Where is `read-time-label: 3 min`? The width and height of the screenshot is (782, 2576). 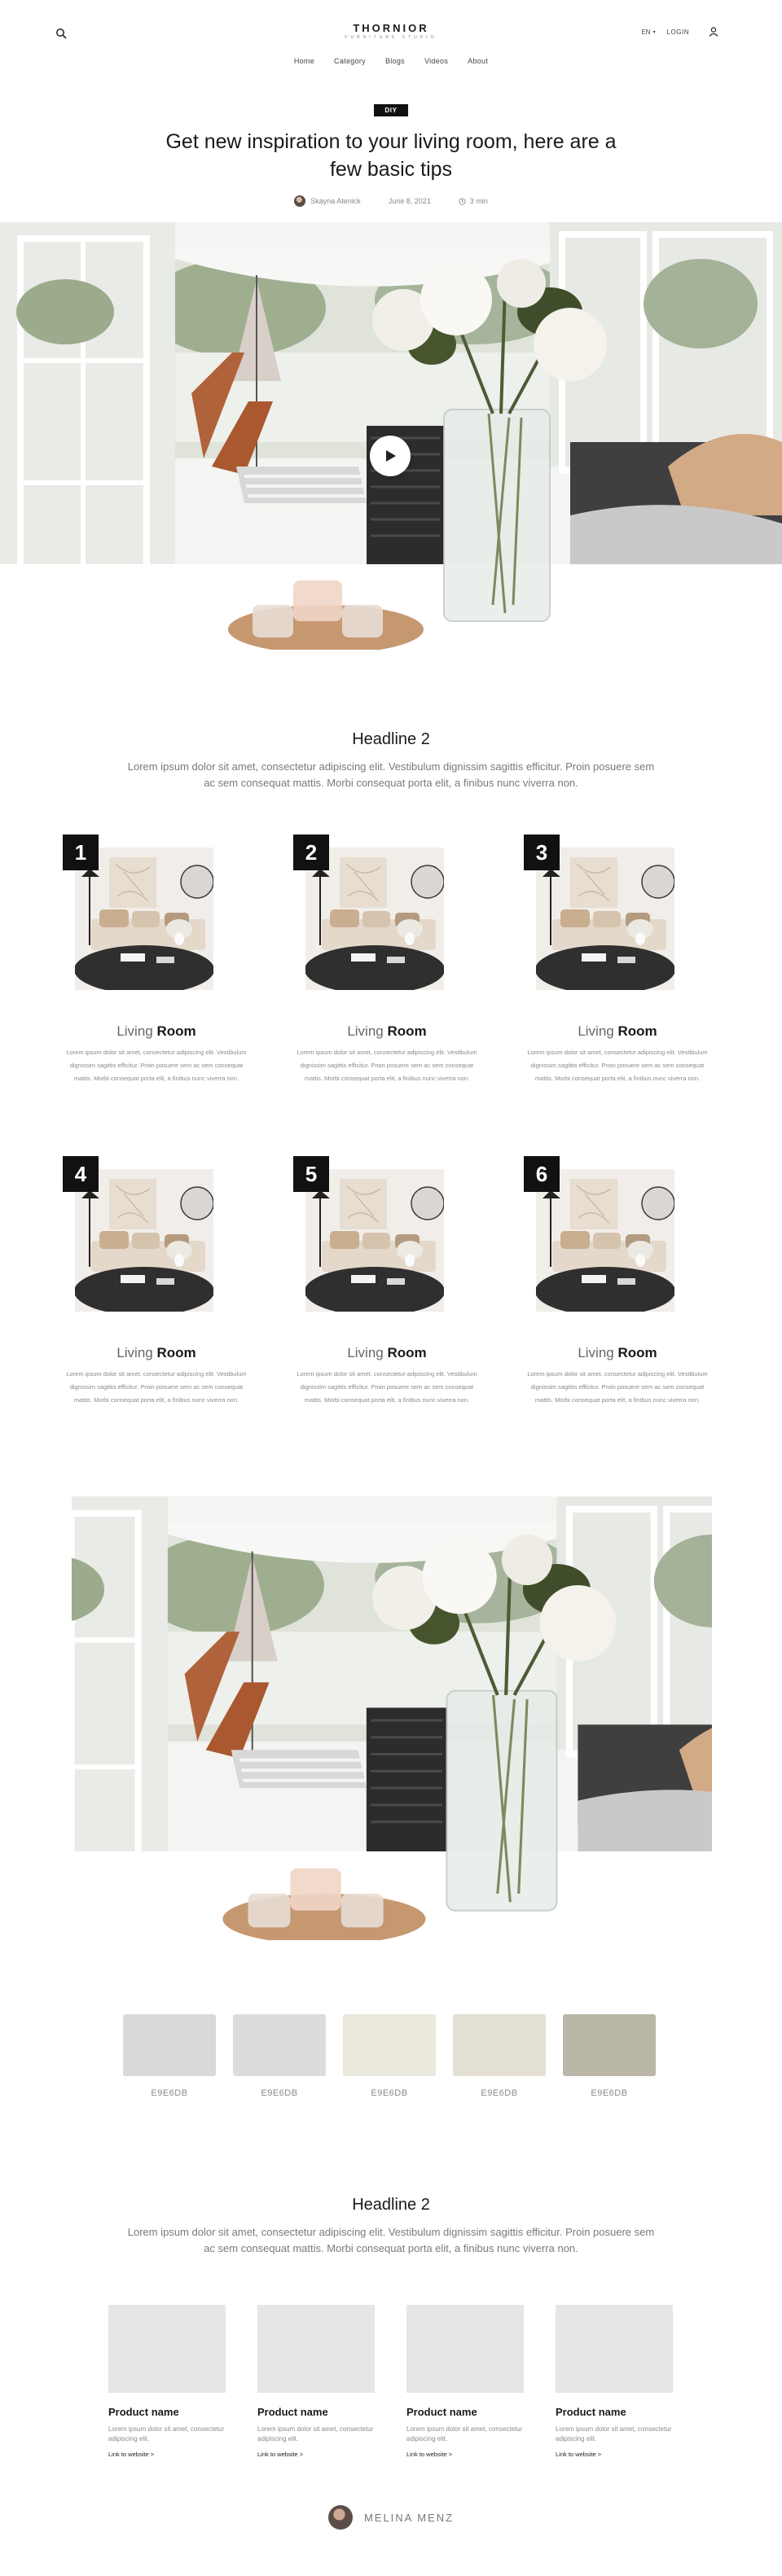
read-time-label: 3 min is located at coordinates (478, 201).